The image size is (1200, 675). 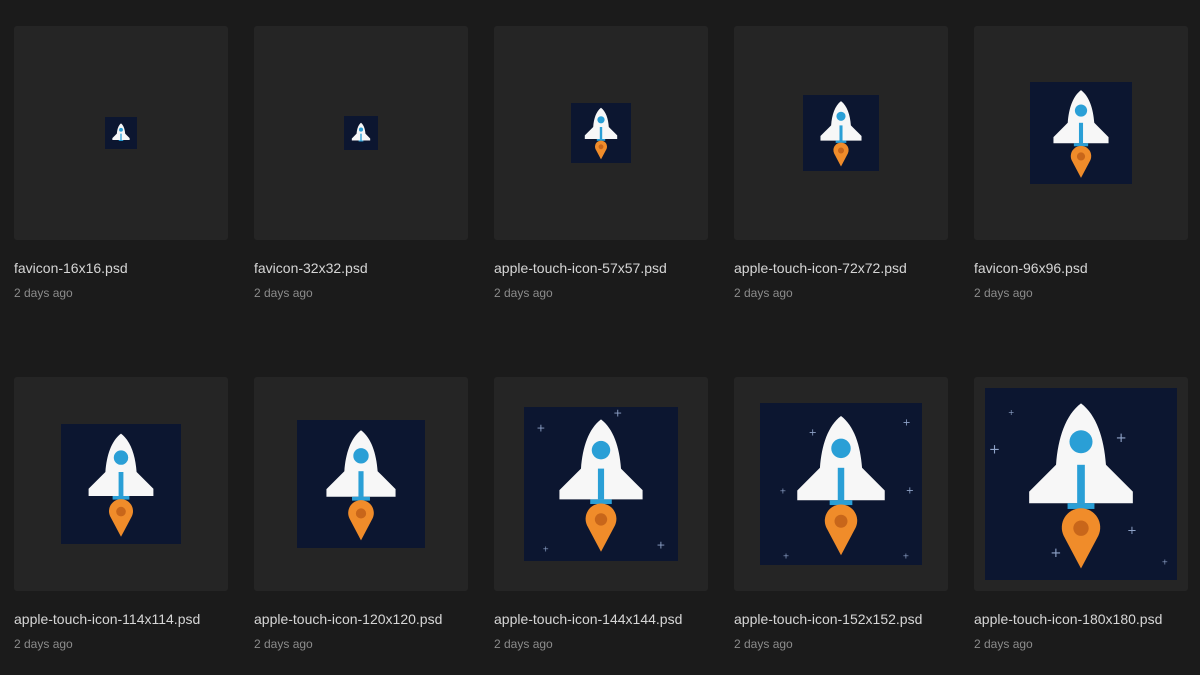 I want to click on file-thumbnail: + + + +, so click(x=601, y=484).